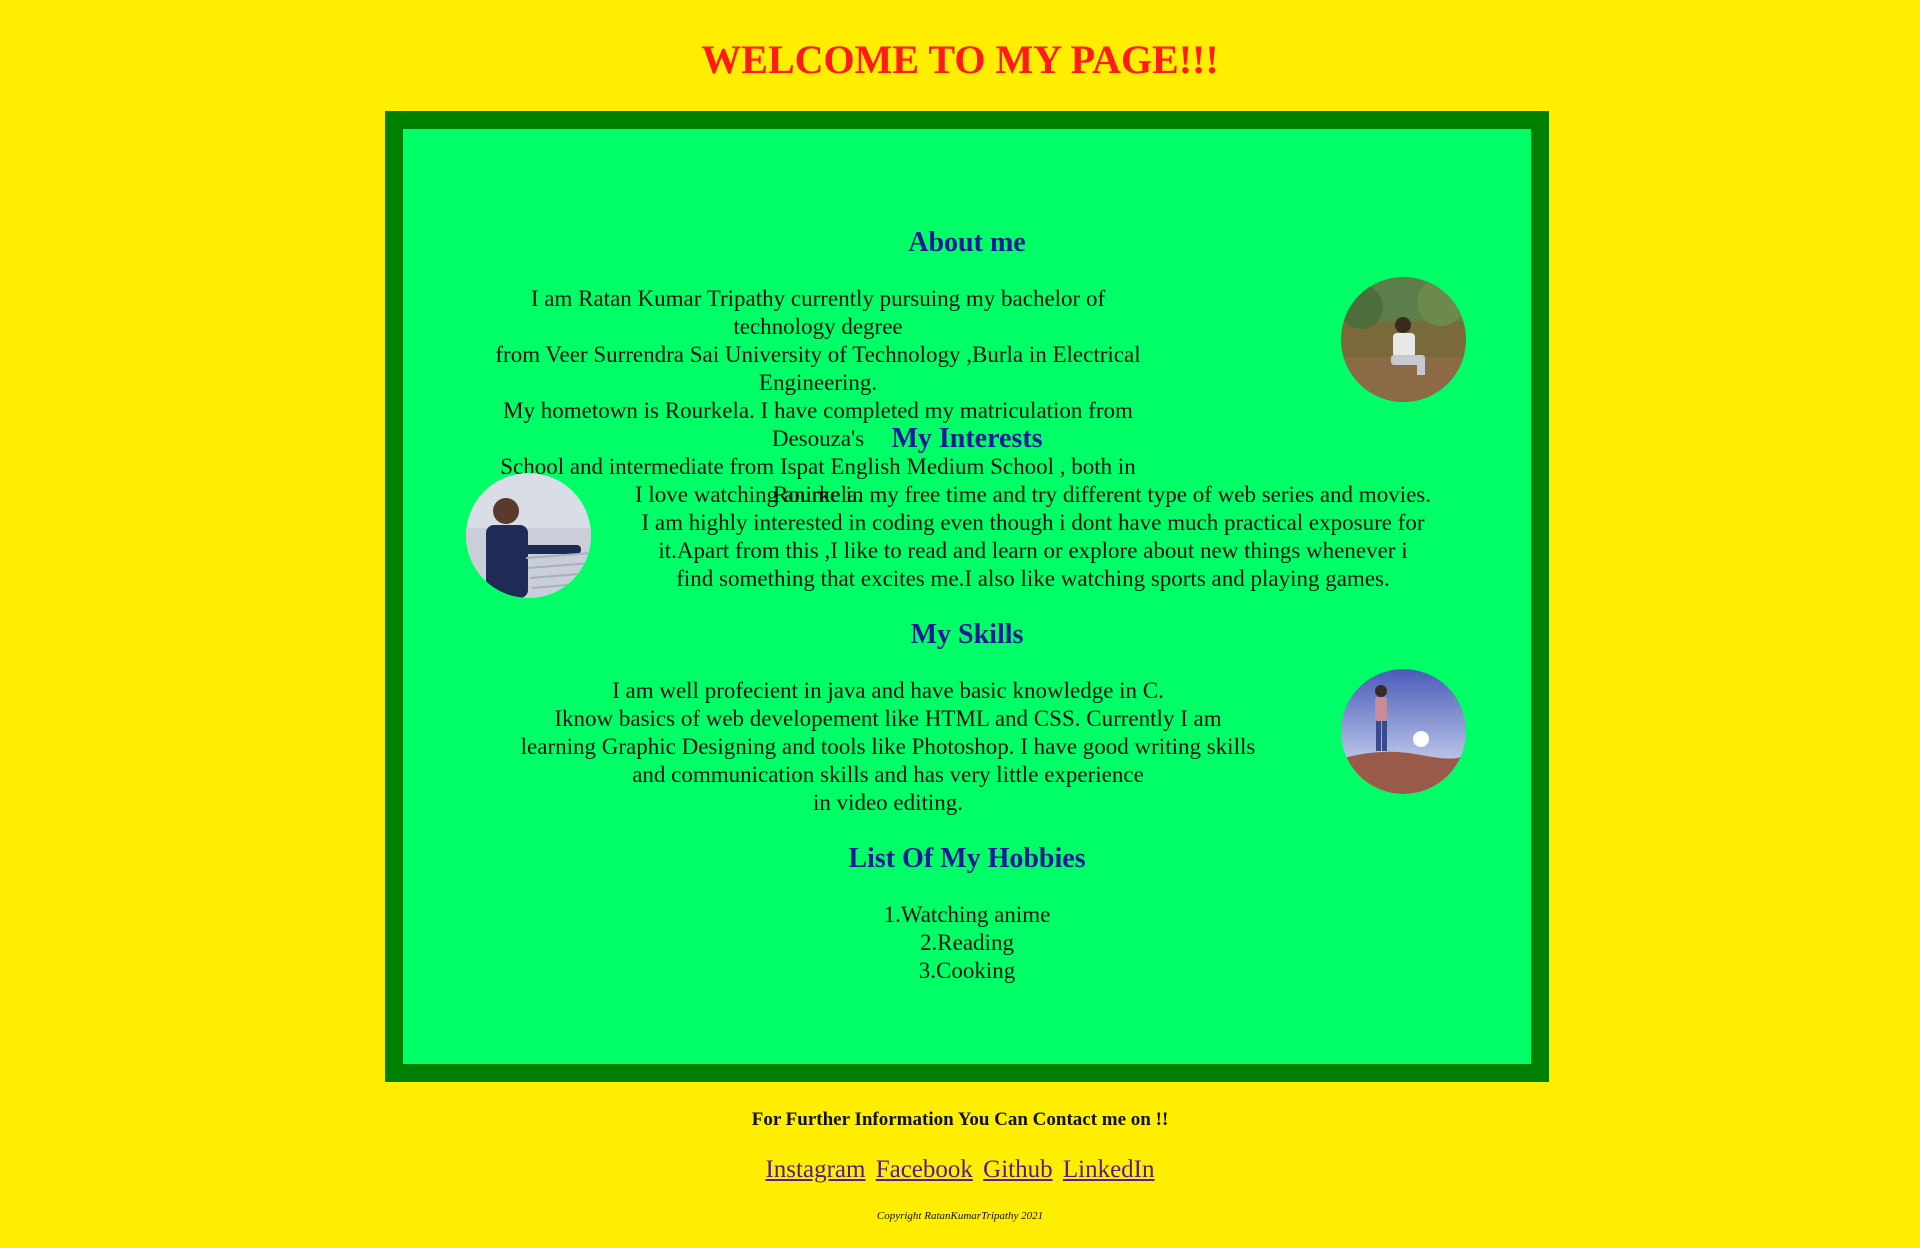  I want to click on copyright-text: Copyright RatanKumarTripathy 2021, so click(960, 1216).